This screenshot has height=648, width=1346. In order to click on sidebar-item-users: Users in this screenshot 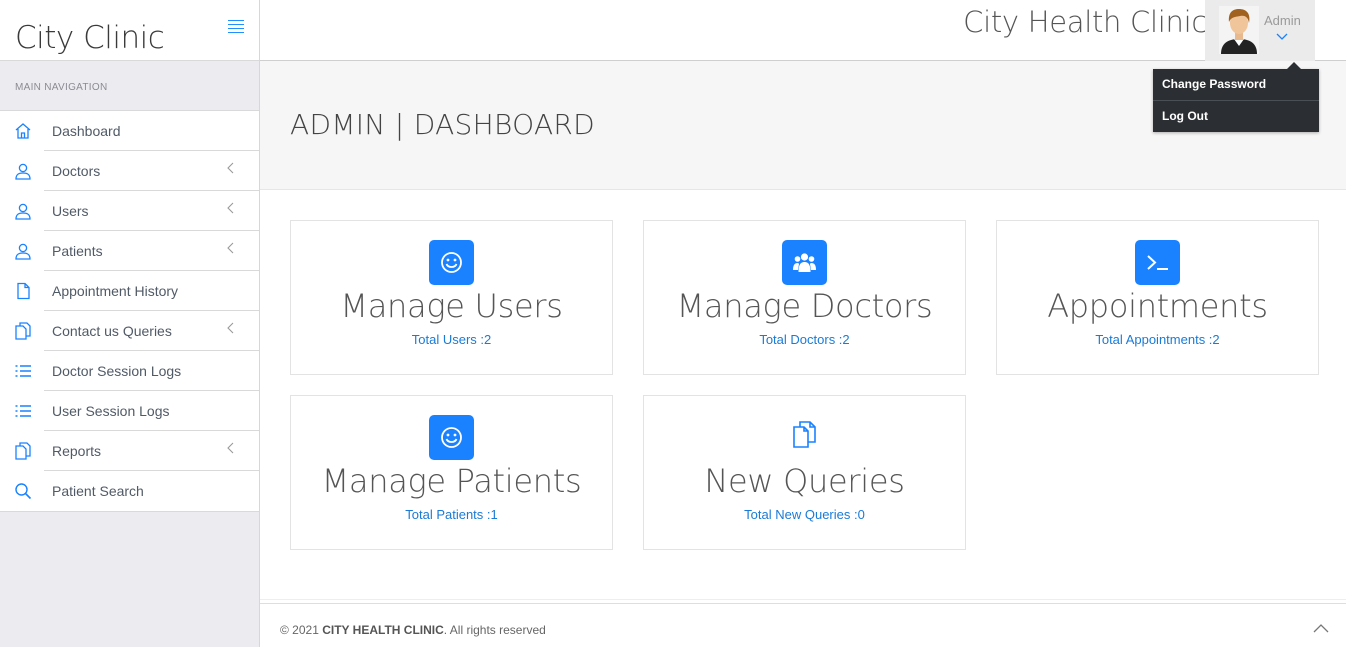, I will do `click(129, 211)`.